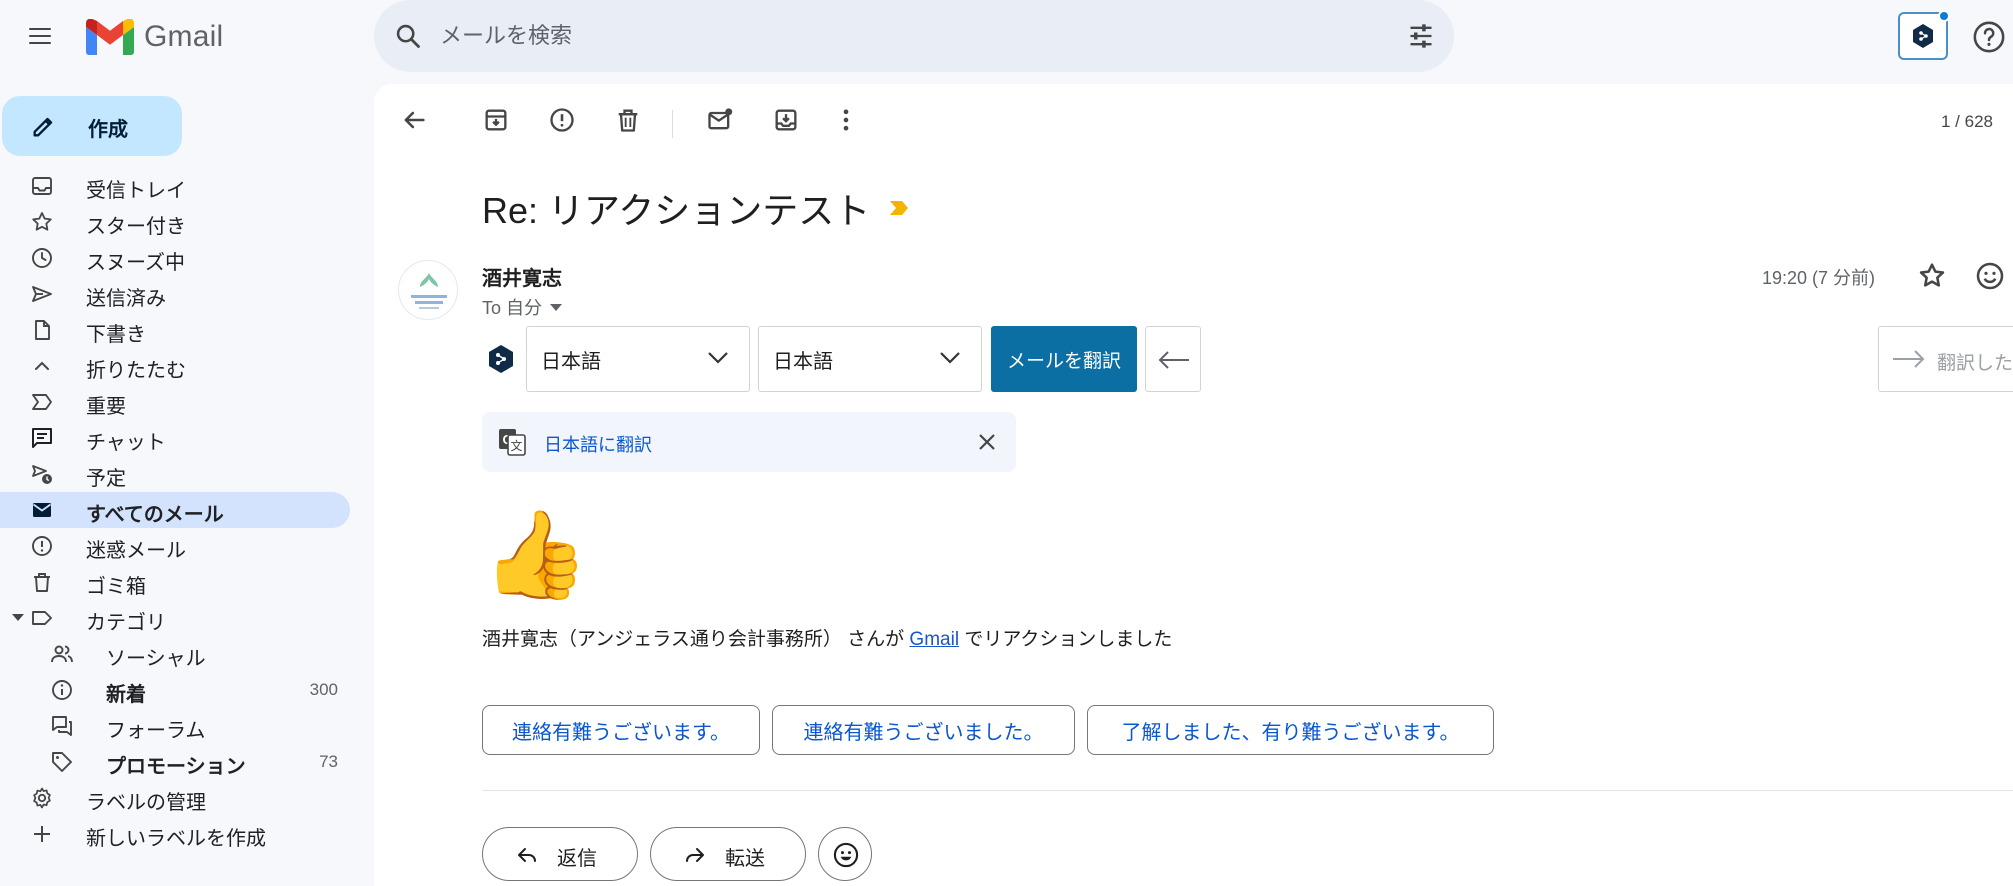 The width and height of the screenshot is (2013, 886). Describe the element at coordinates (522, 307) in the screenshot. I see `recipient-details: To 自分` at that location.